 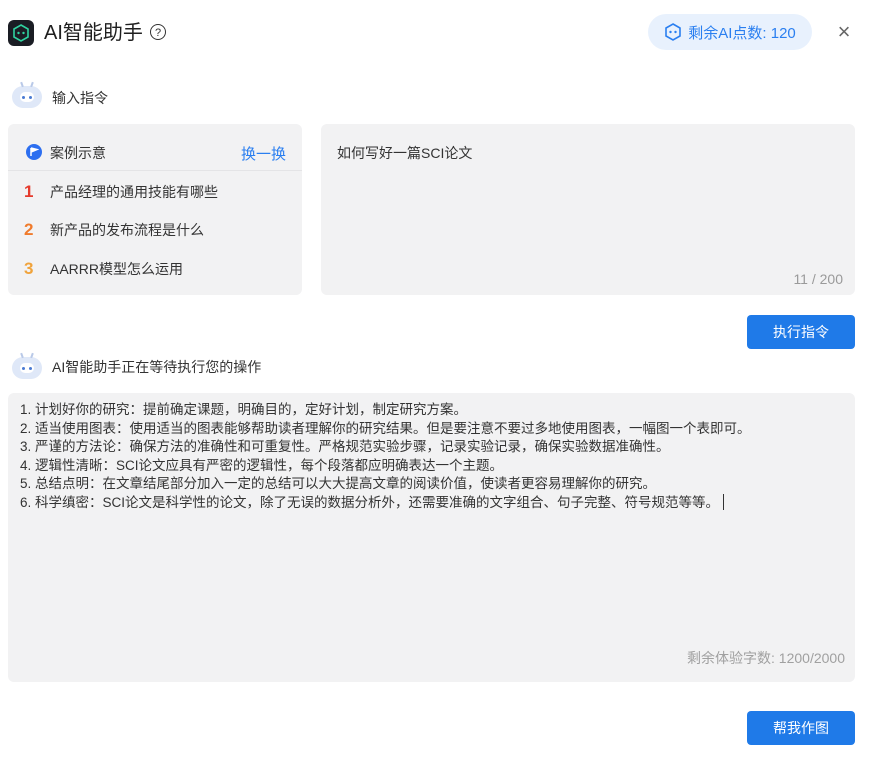 What do you see at coordinates (29, 268) in the screenshot?
I see `example-rank: 3` at bounding box center [29, 268].